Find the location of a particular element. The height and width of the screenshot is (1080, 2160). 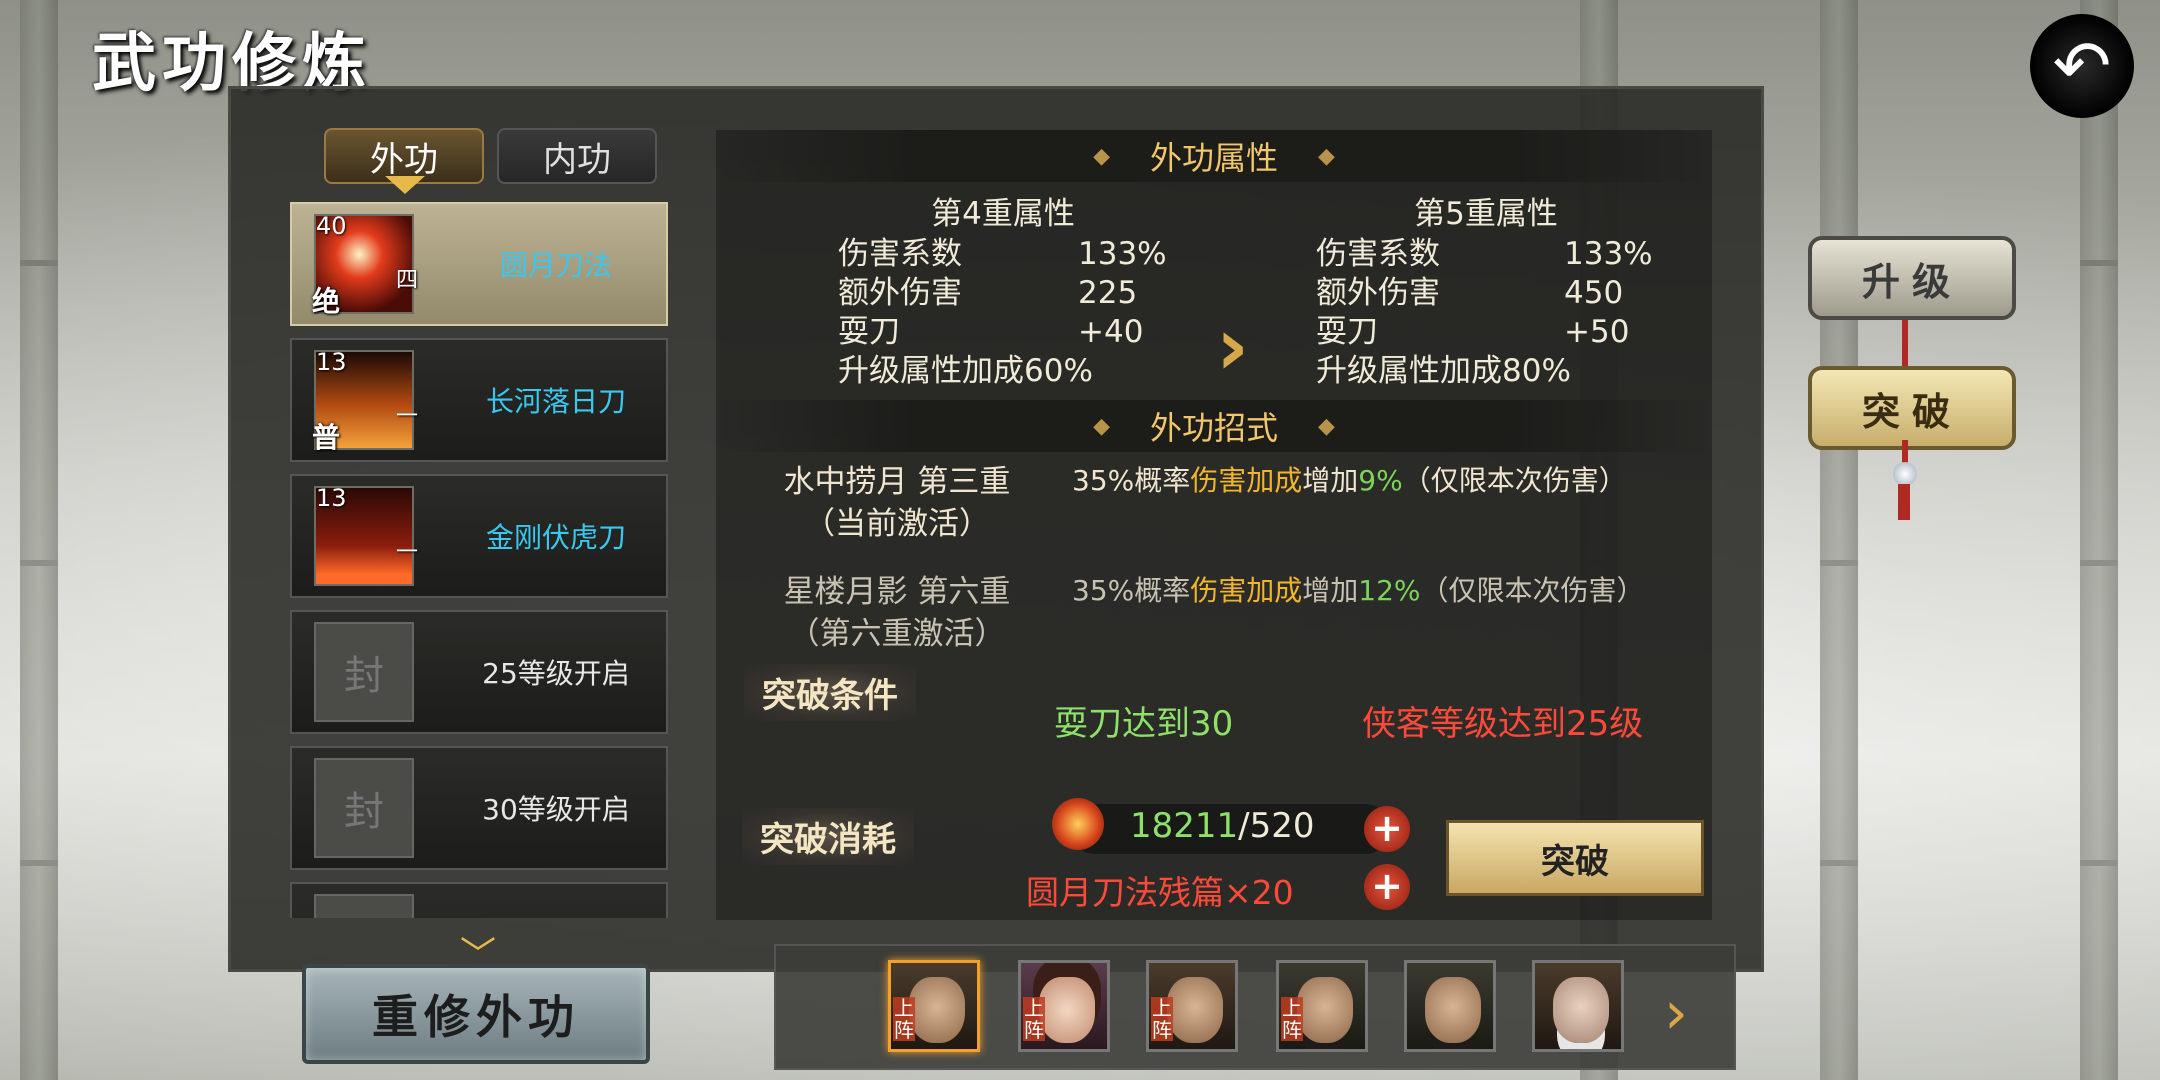

cost-amount: 18211/520 is located at coordinates (1222, 826).